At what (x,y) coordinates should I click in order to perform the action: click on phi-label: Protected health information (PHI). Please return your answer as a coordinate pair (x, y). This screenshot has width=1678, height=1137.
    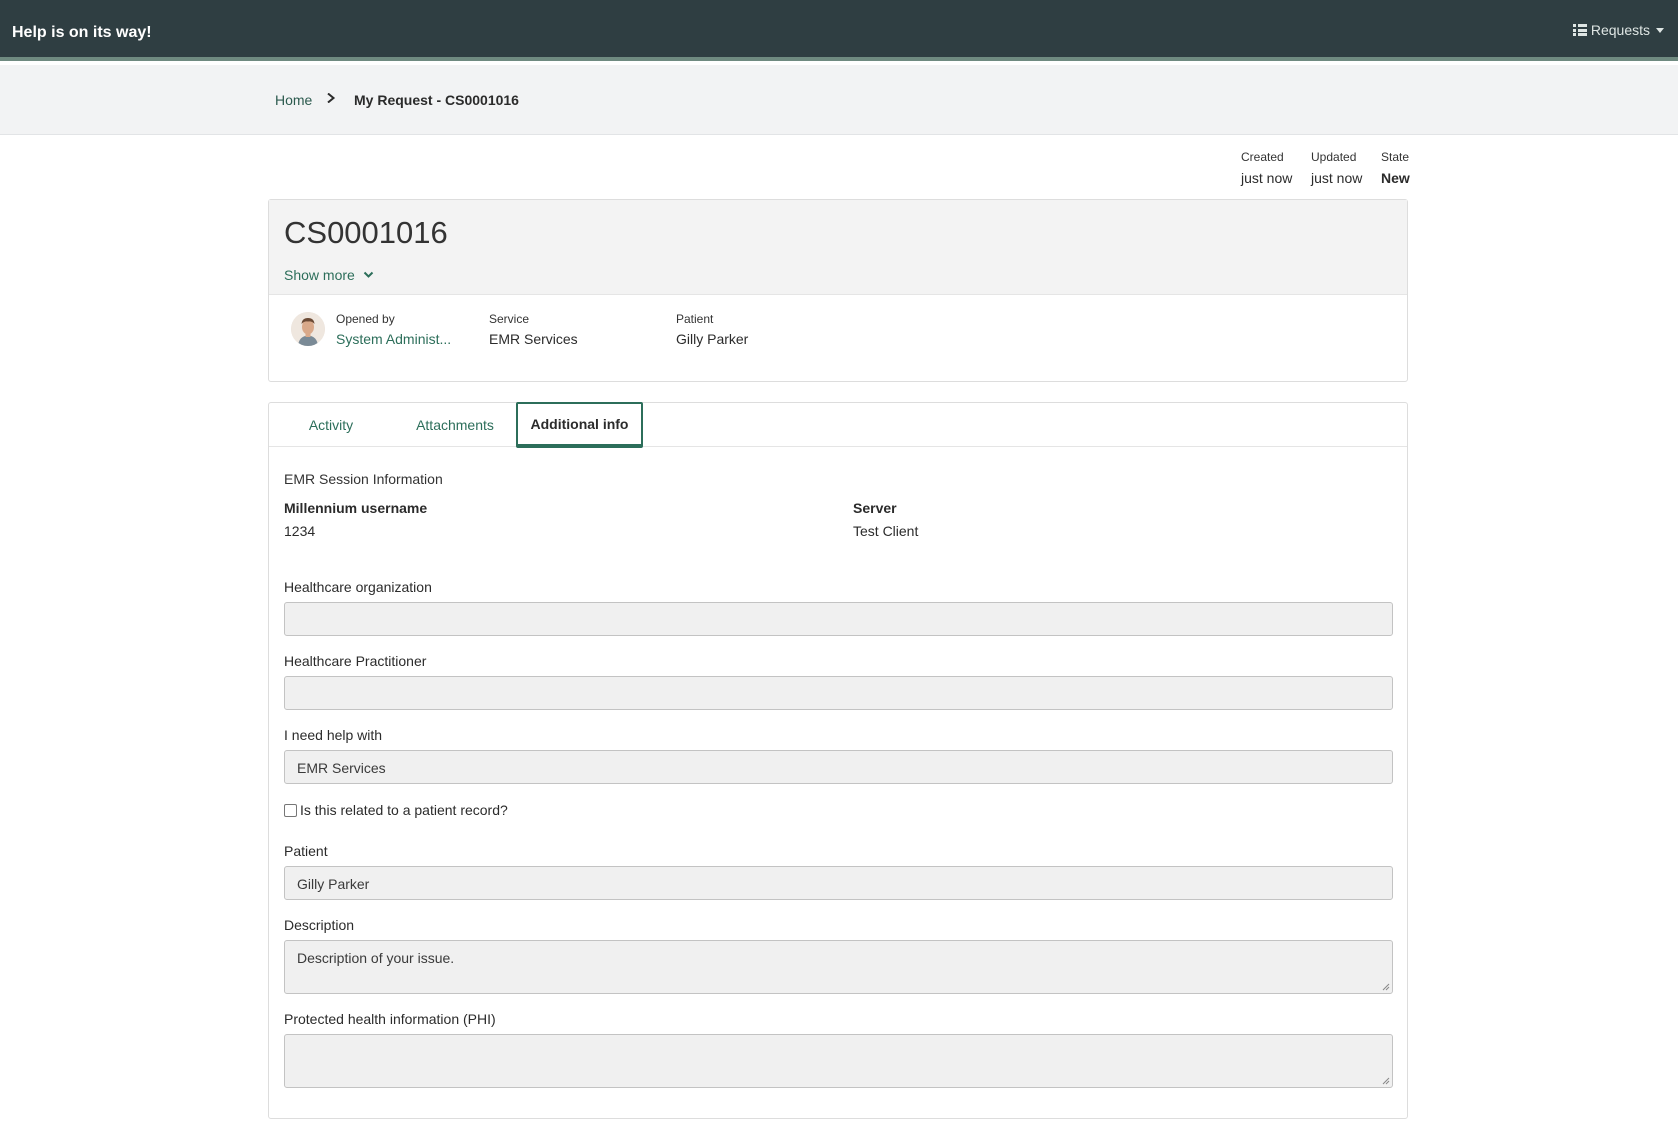
    Looking at the image, I should click on (390, 1019).